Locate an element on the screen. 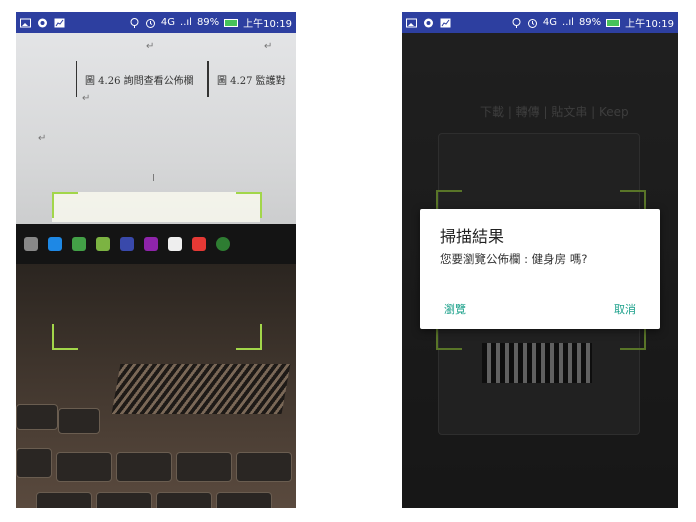 Image resolution: width=696 pixels, height=522 pixels. document-caption-right: 圖 4.27 監護對 is located at coordinates (252, 79).